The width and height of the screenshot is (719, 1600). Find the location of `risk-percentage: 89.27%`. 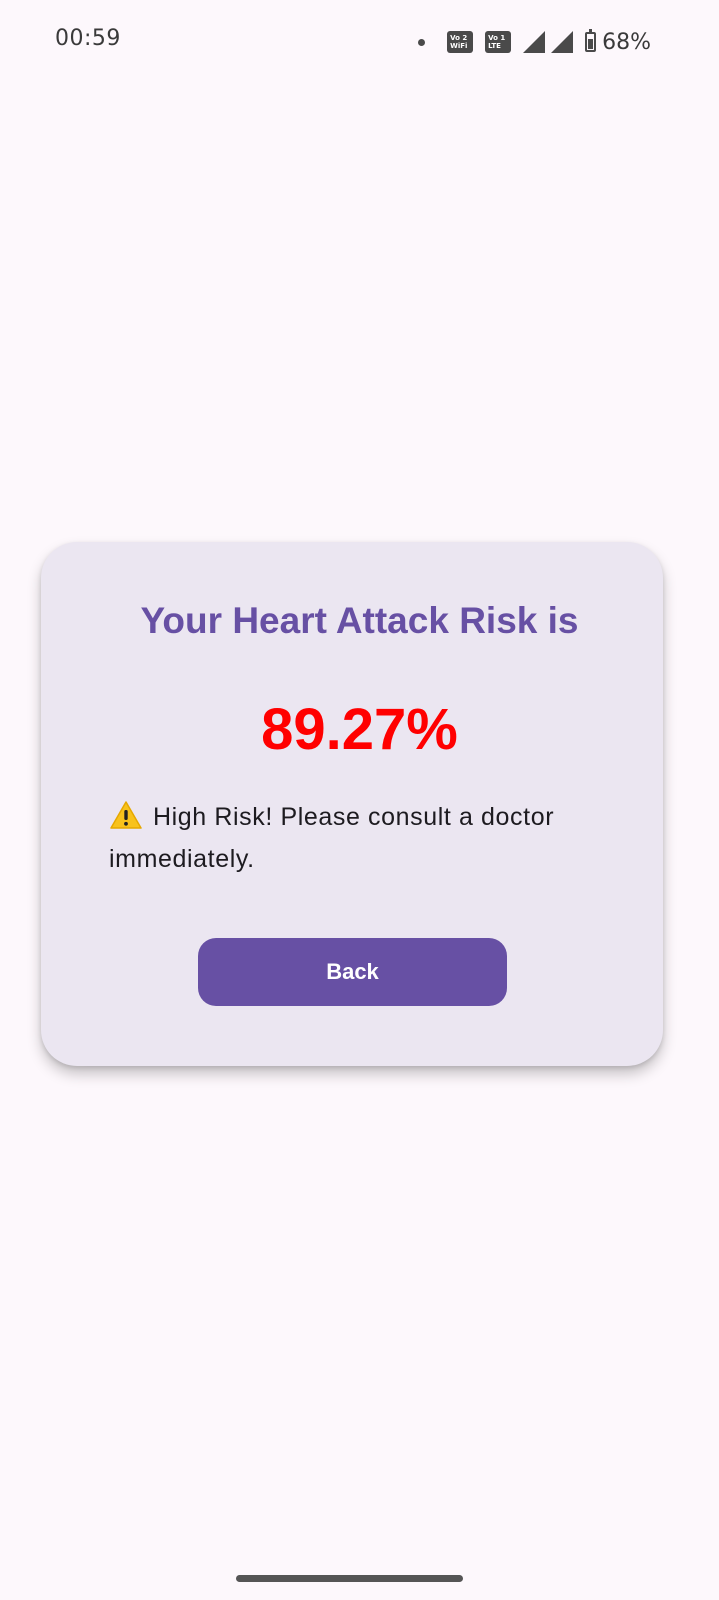

risk-percentage: 89.27% is located at coordinates (359, 729).